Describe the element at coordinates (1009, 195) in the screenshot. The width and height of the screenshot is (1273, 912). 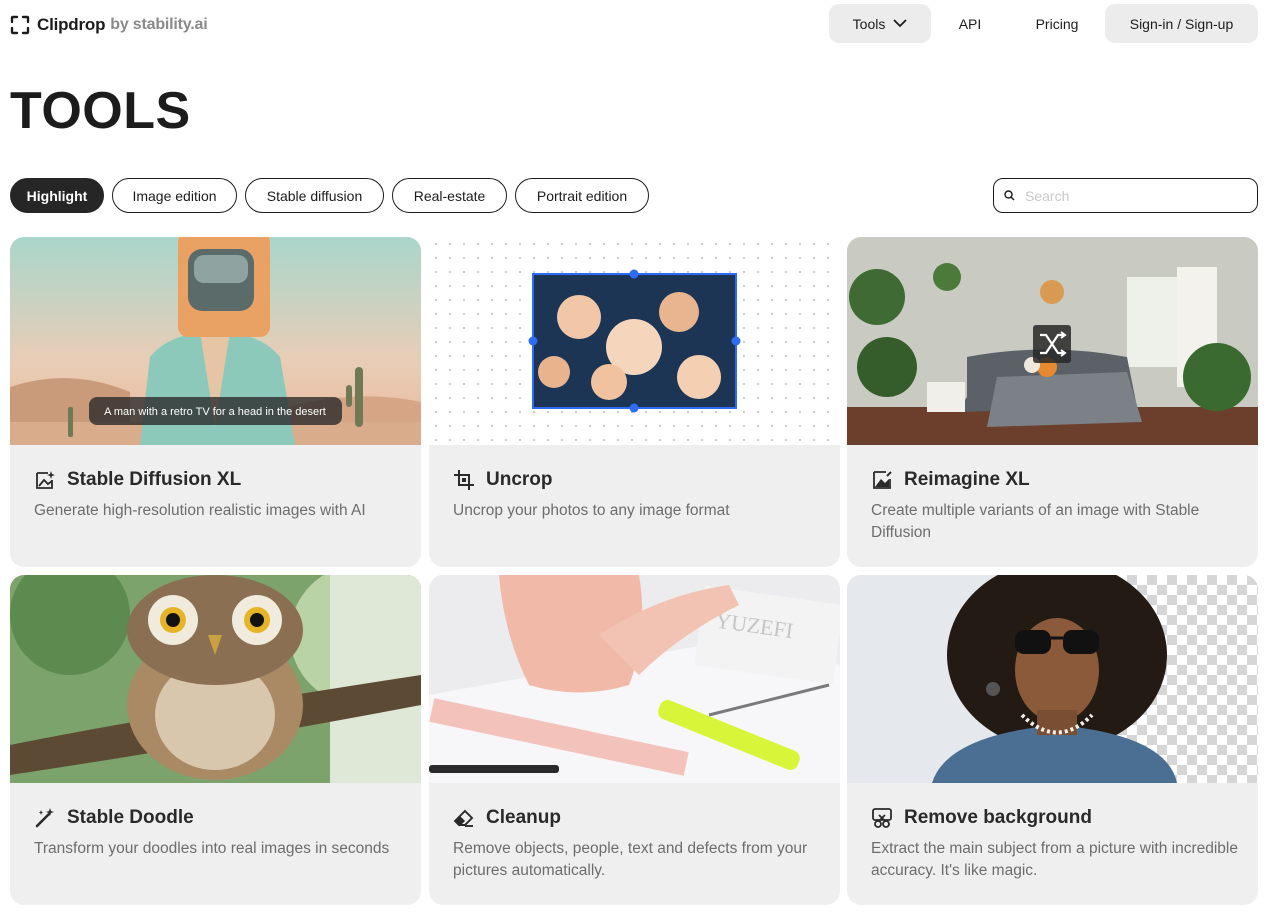
I see `search-icon` at that location.